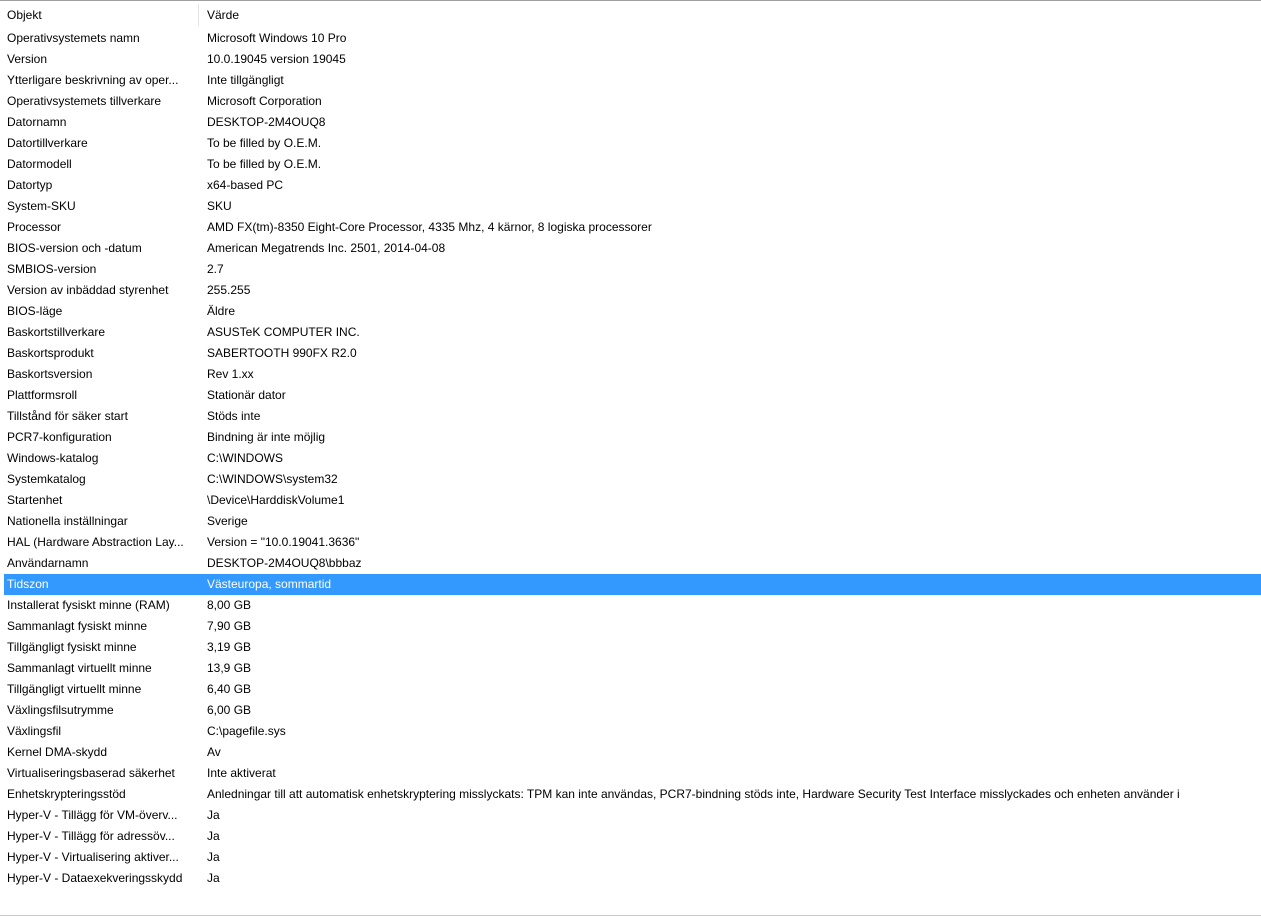 This screenshot has width=1261, height=917. What do you see at coordinates (229, 605) in the screenshot?
I see `row-item-value: 8,00 GB` at bounding box center [229, 605].